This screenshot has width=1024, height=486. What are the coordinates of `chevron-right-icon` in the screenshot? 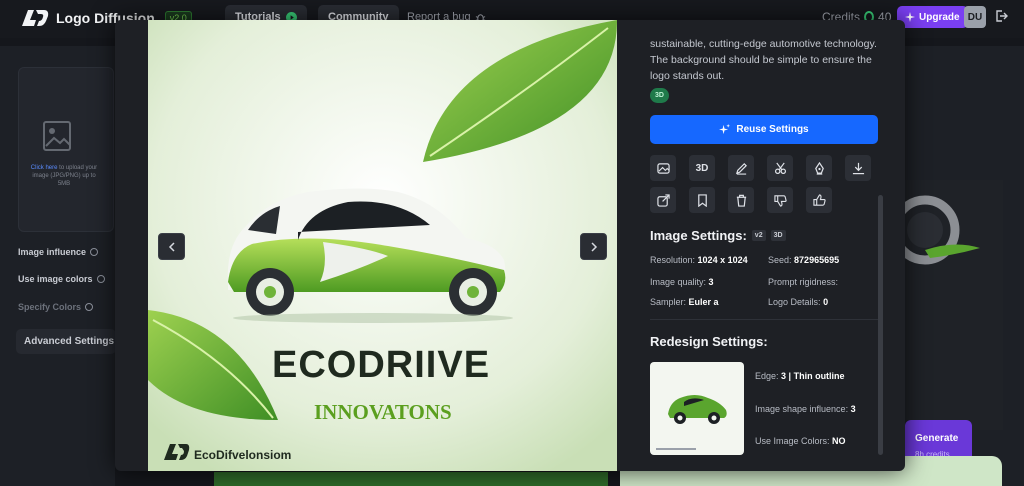 It's located at (593, 246).